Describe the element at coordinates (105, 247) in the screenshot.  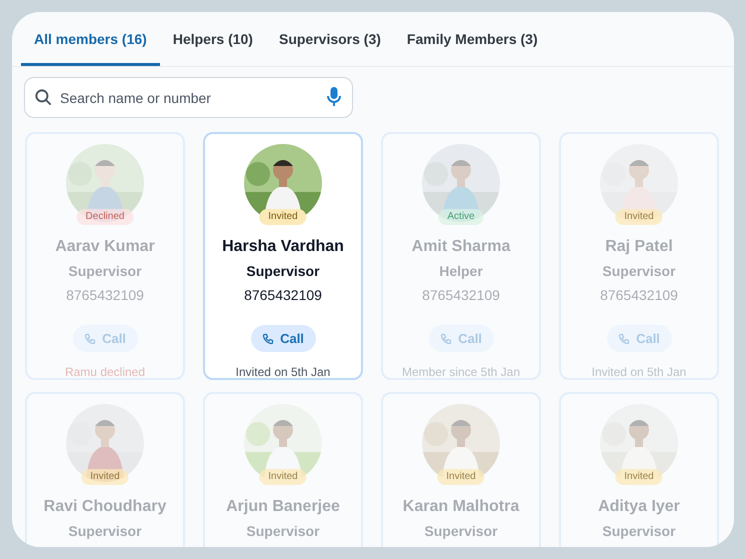
I see `member-name: Aarav Kumar` at that location.